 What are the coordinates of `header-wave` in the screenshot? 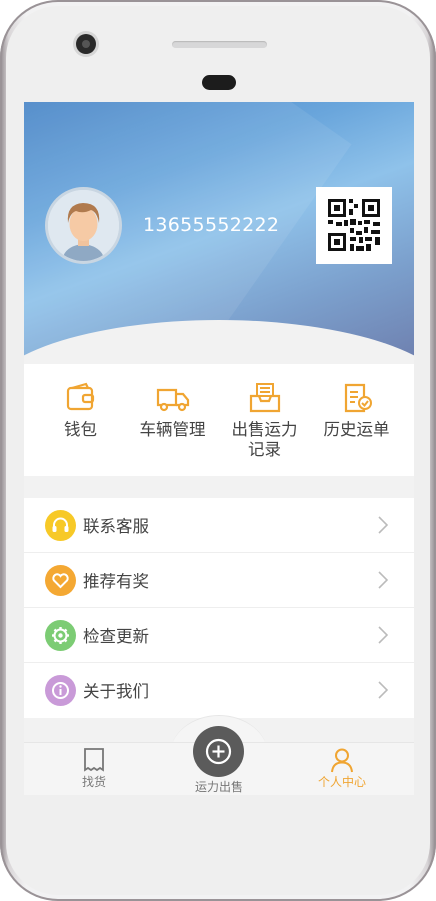 It's located at (219, 342).